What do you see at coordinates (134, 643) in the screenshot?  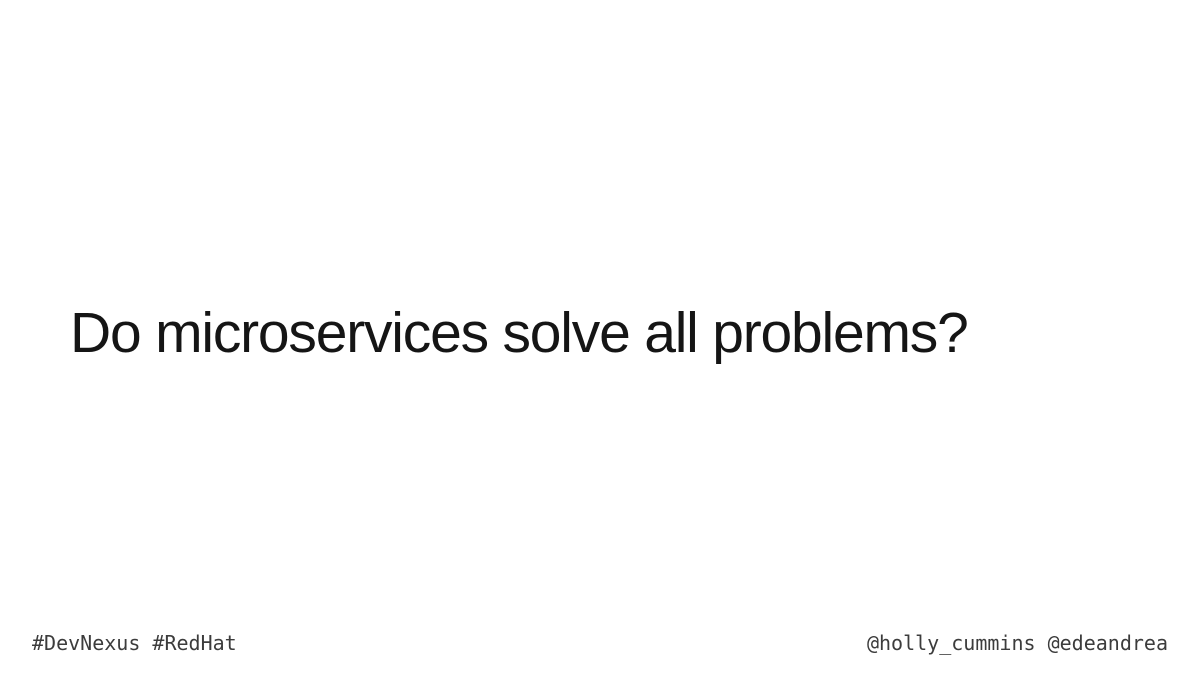 I see `footer-hashtags: #DevNexus #RedHat` at bounding box center [134, 643].